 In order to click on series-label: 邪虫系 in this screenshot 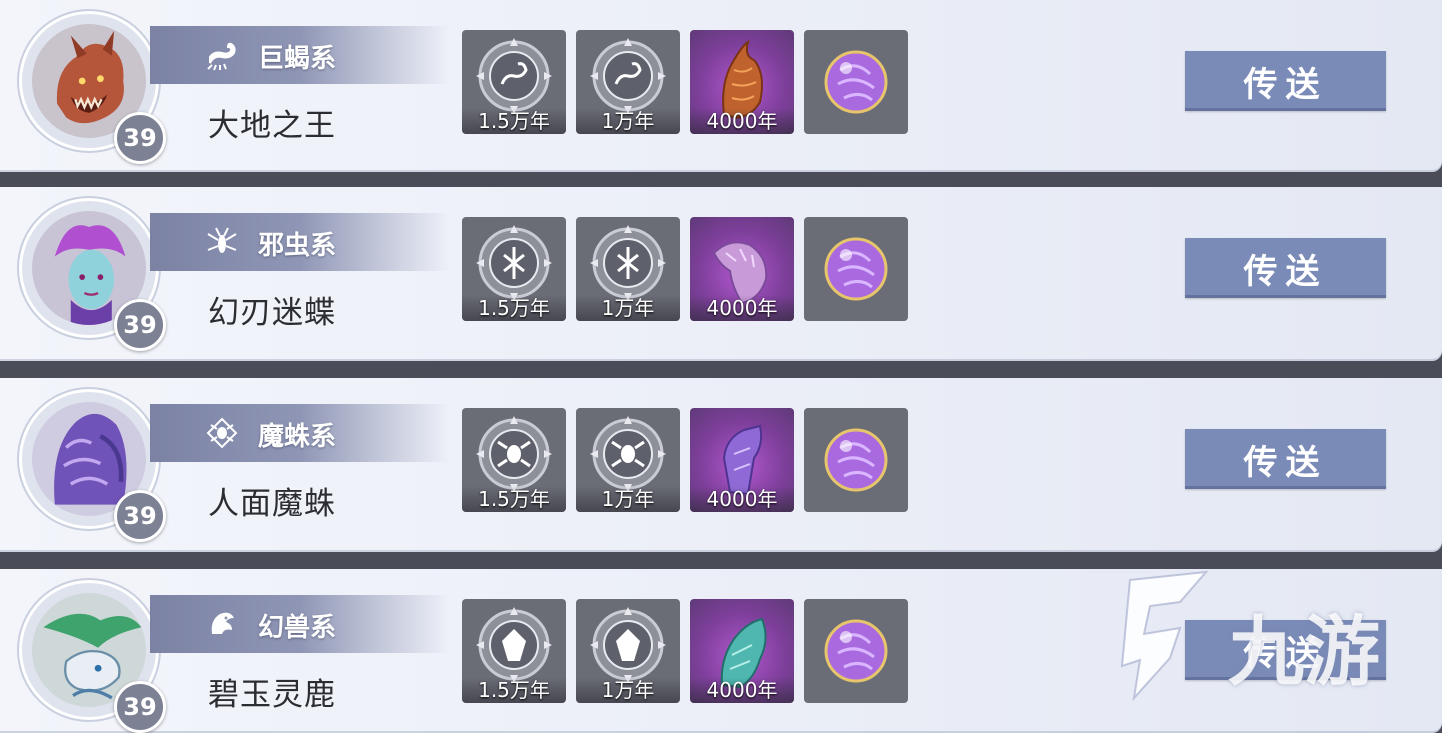, I will do `click(297, 246)`.